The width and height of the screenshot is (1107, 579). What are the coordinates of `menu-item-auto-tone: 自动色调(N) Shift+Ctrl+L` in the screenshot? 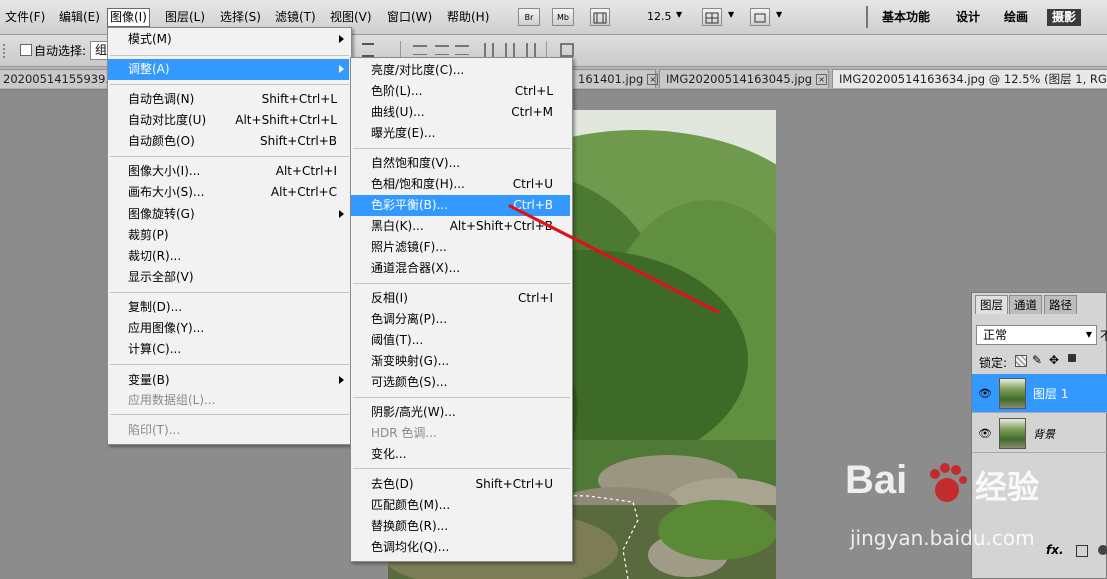 It's located at (228, 99).